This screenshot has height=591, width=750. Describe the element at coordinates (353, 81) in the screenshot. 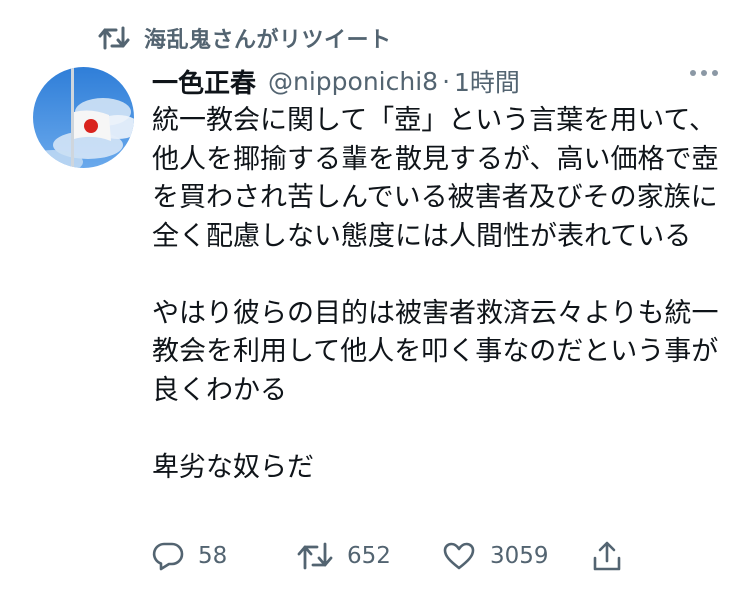

I see `user-handle: @nipponichi8` at that location.